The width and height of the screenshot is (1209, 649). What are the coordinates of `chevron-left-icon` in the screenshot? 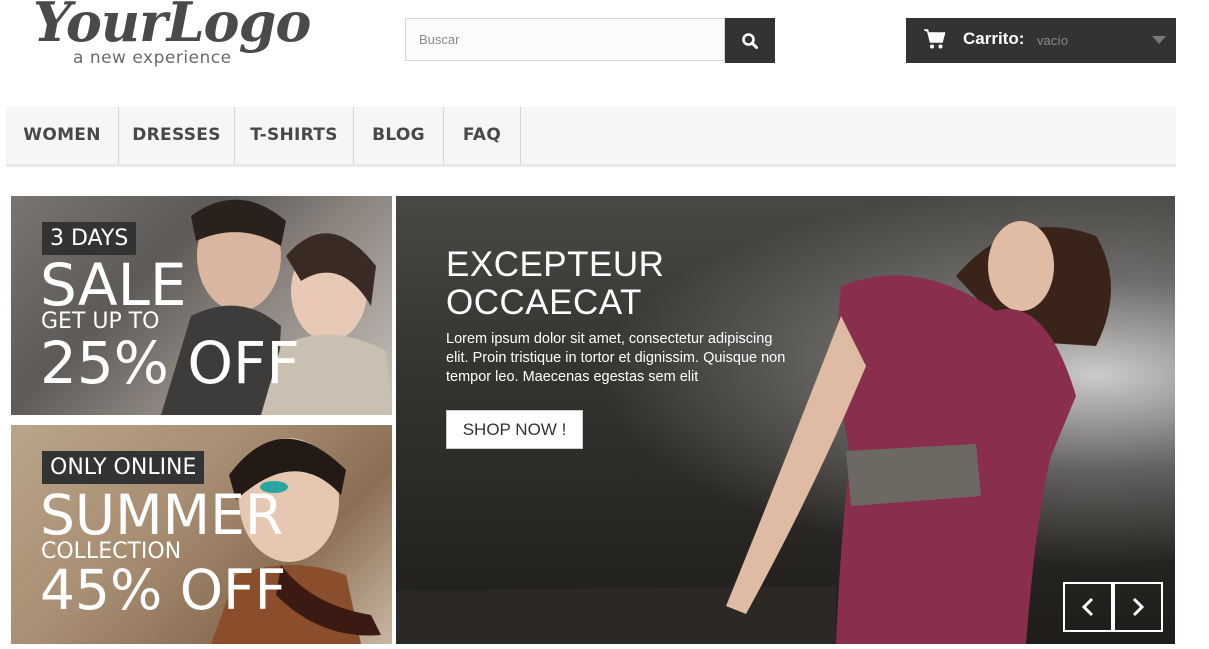 It's located at (1087, 607).